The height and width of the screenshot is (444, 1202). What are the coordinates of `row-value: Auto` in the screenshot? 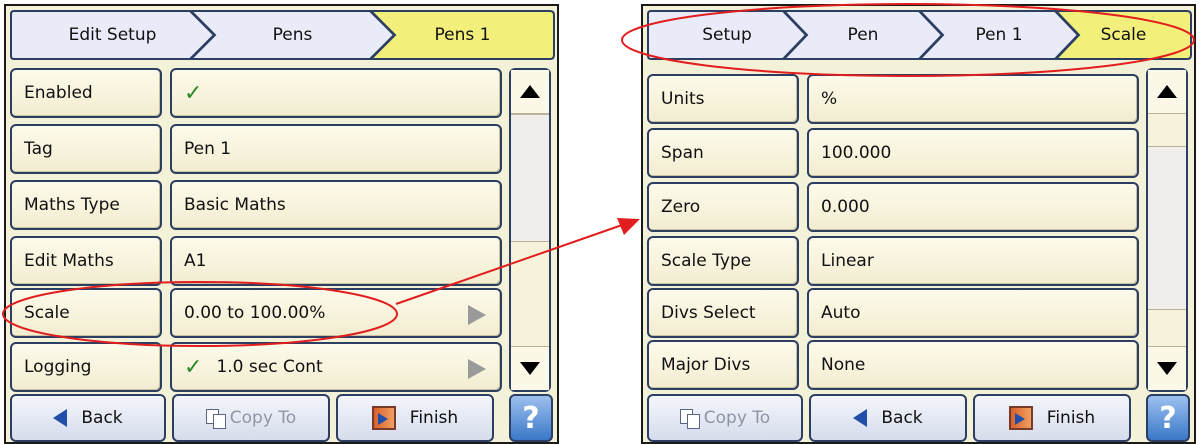 It's located at (973, 313).